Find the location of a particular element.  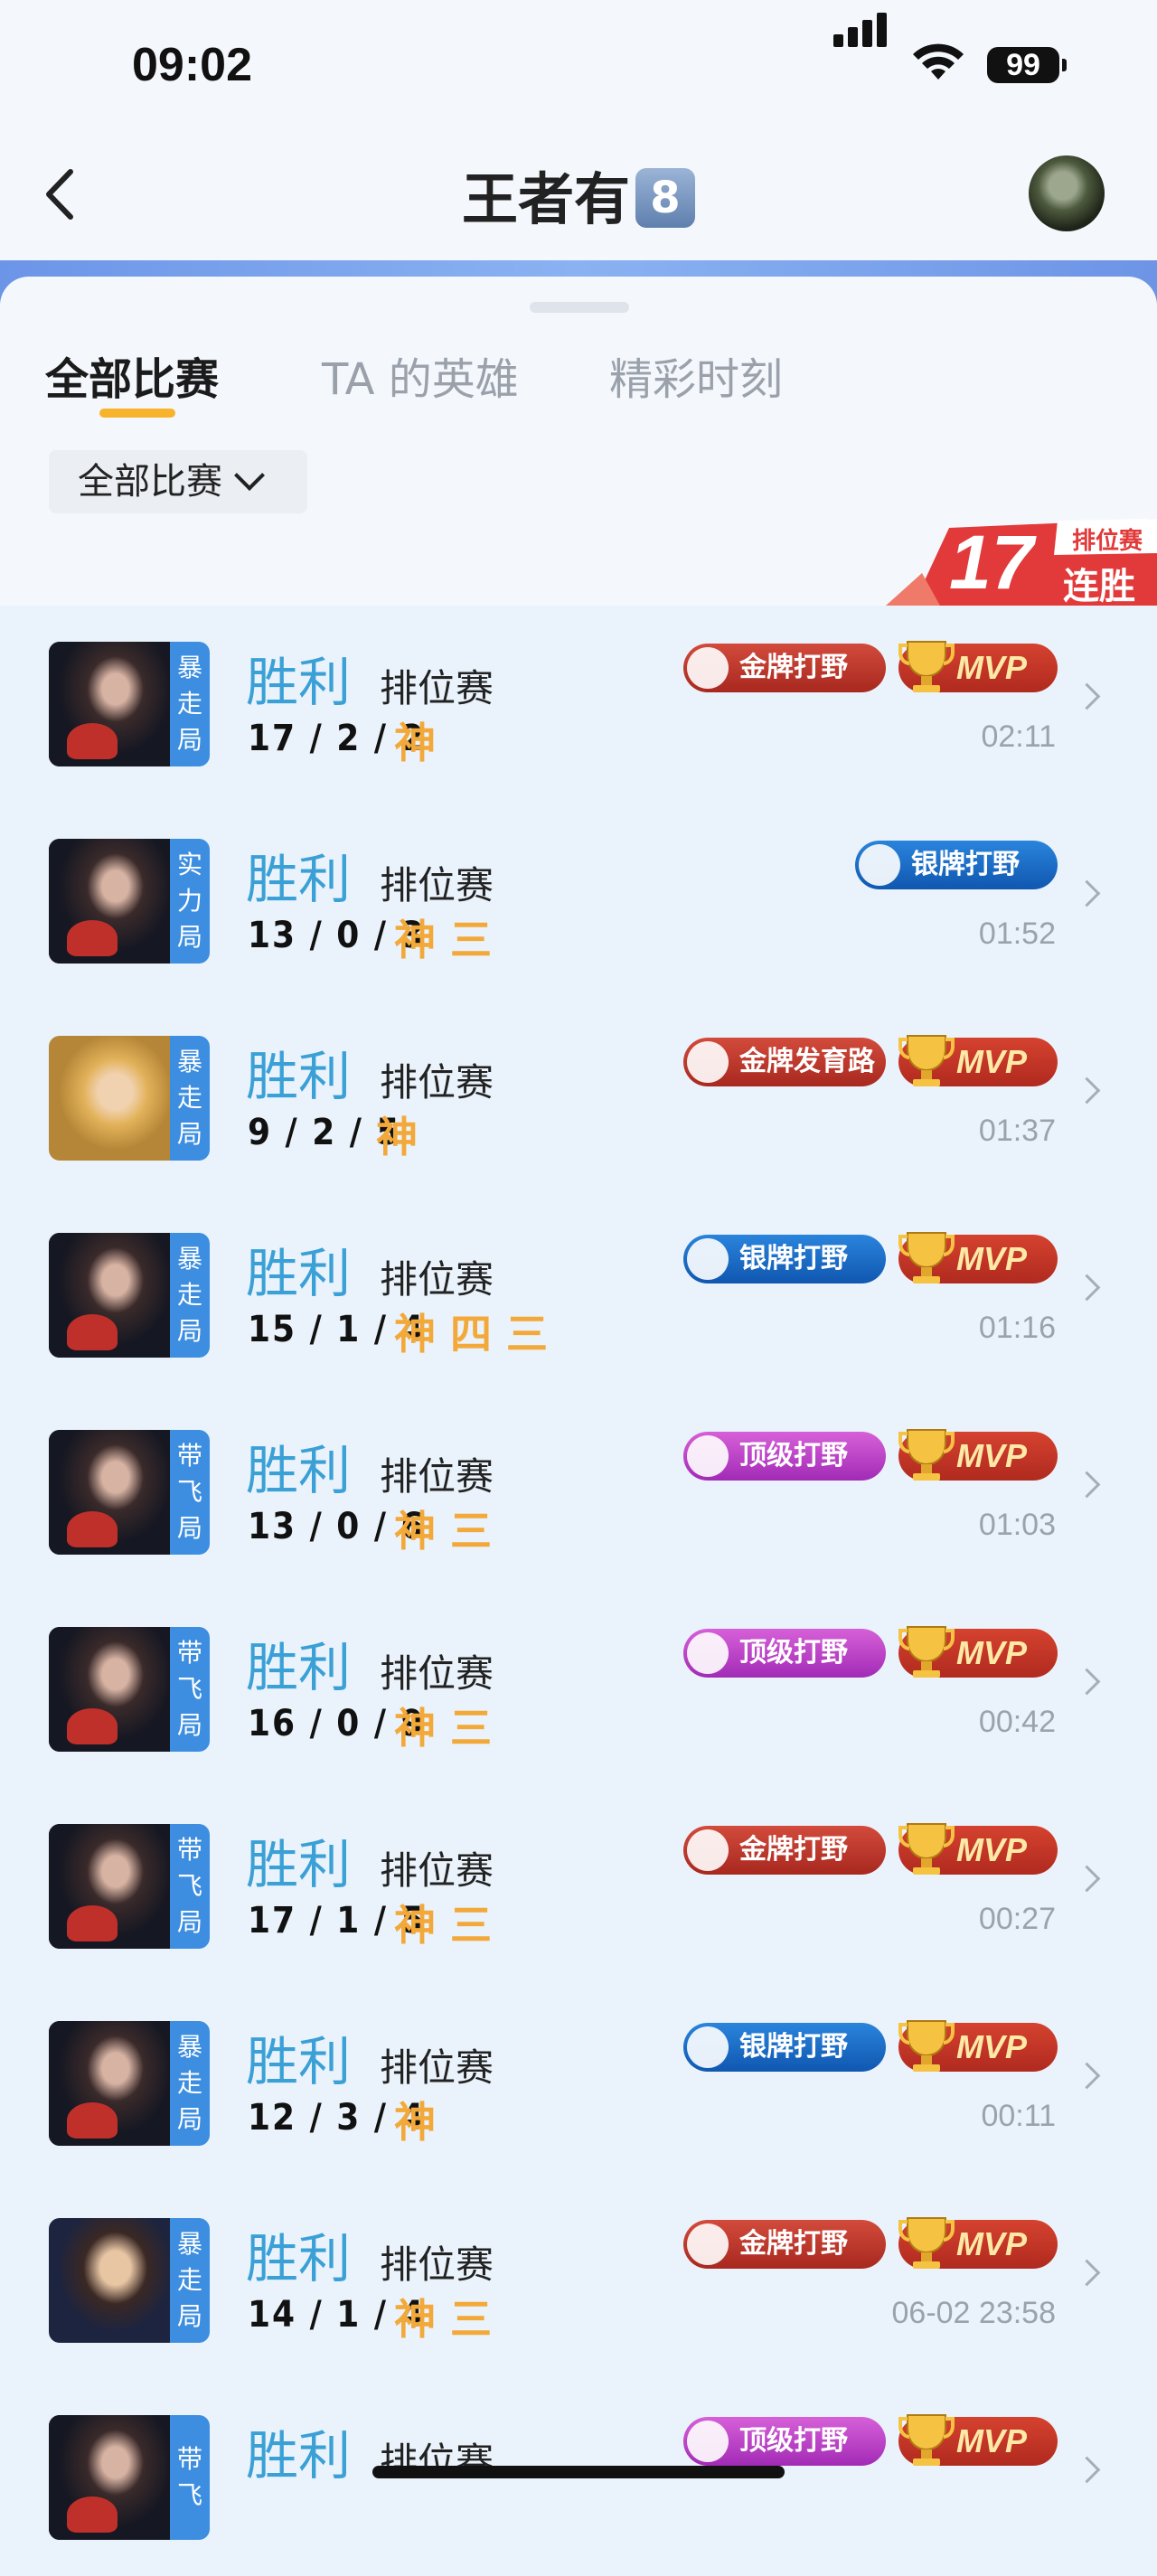

match-type-tag: 暴走局 is located at coordinates (190, 1296).